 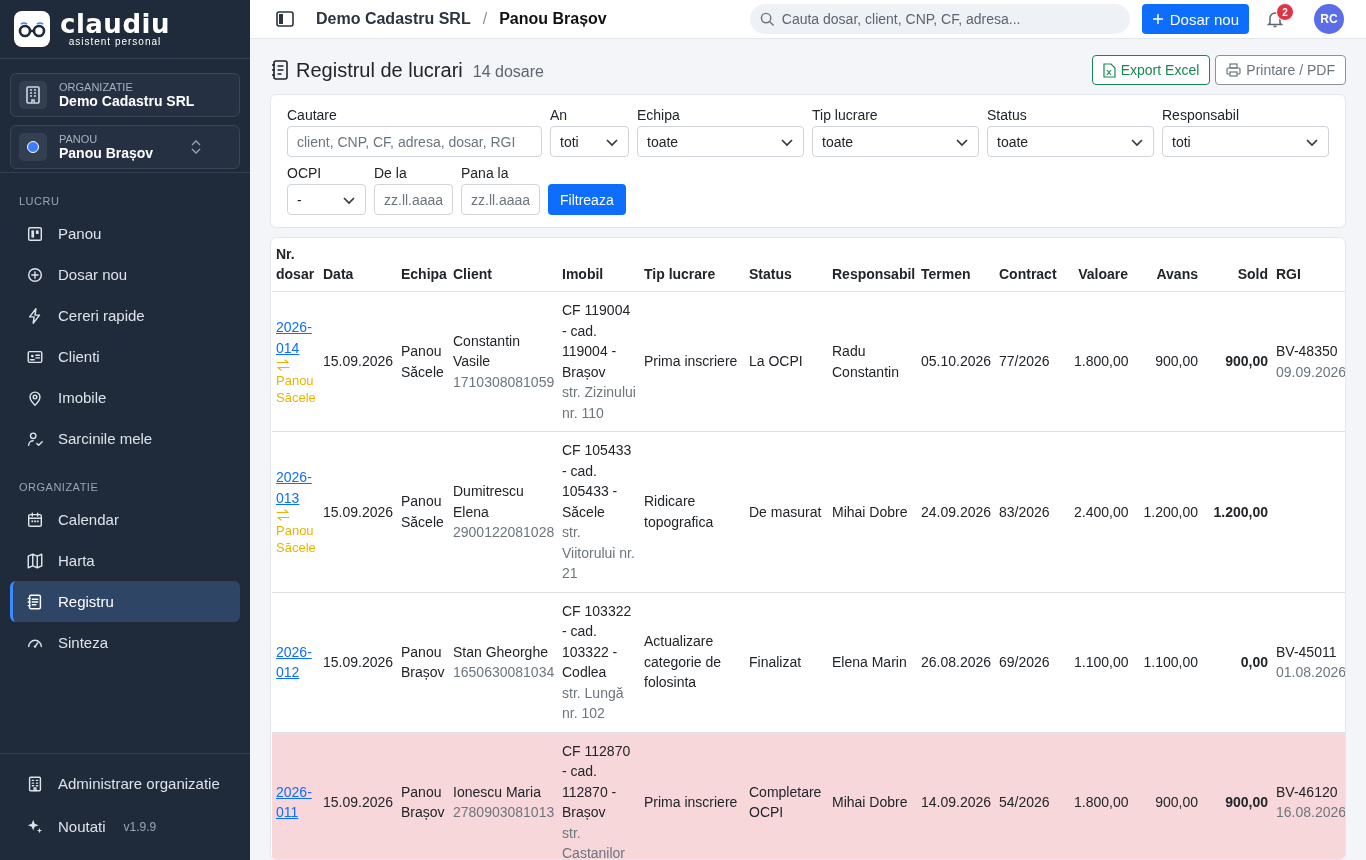 What do you see at coordinates (775, 661) in the screenshot?
I see `table-cell: Finalizat` at bounding box center [775, 661].